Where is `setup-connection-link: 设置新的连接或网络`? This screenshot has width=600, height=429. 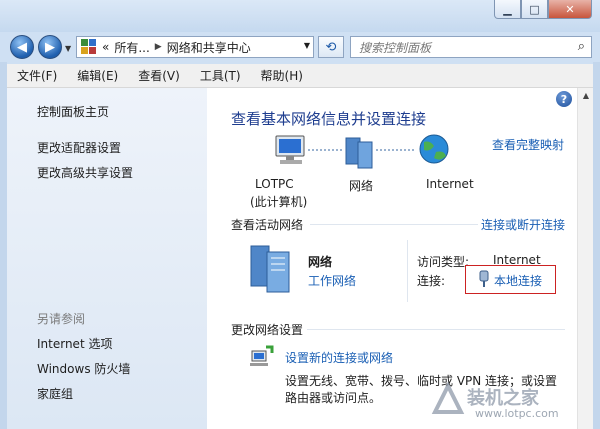
setup-connection-link: 设置新的连接或网络 is located at coordinates (339, 357).